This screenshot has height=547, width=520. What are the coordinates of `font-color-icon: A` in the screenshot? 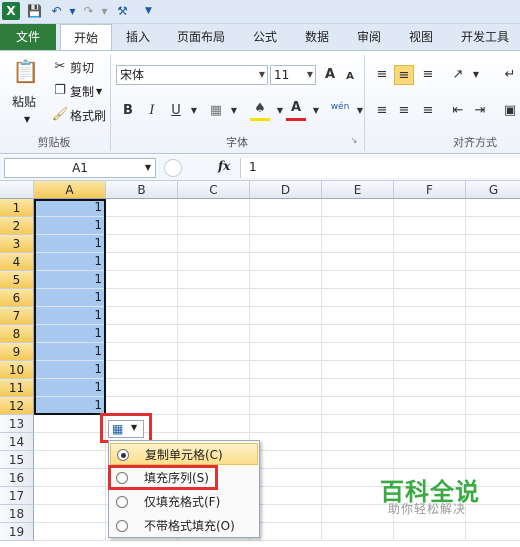 It's located at (296, 110).